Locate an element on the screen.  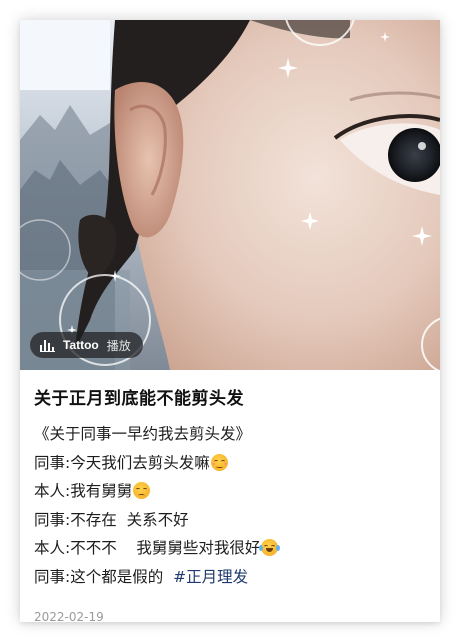
play-button: 播放 is located at coordinates (119, 345).